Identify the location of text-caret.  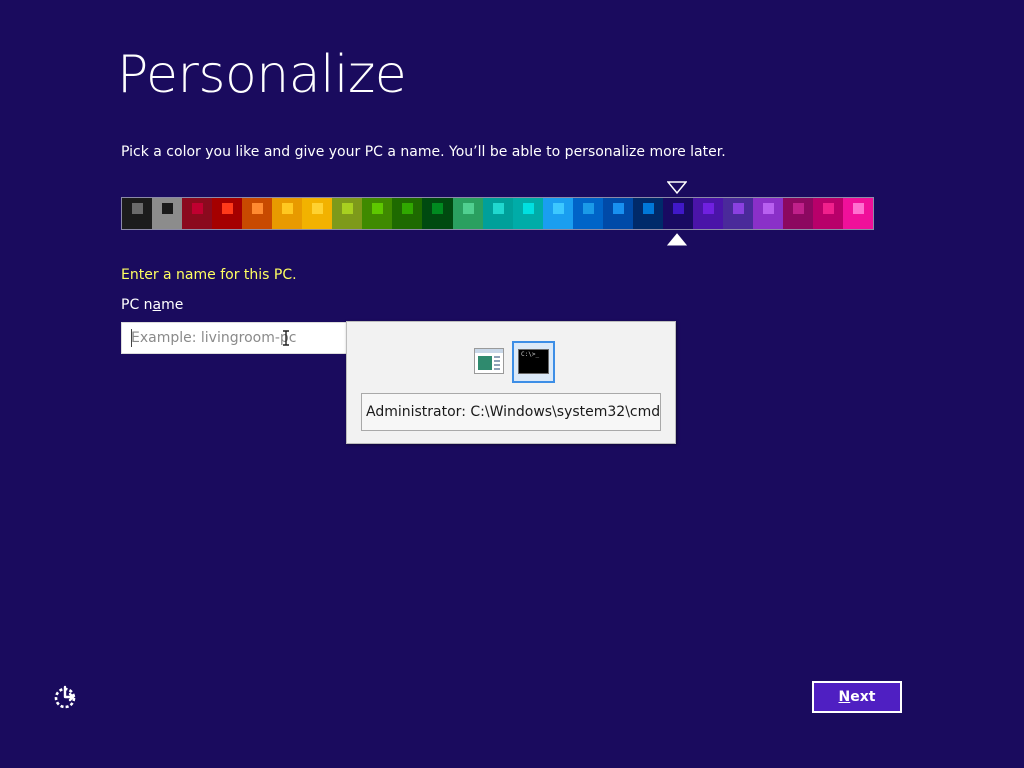
(131, 338).